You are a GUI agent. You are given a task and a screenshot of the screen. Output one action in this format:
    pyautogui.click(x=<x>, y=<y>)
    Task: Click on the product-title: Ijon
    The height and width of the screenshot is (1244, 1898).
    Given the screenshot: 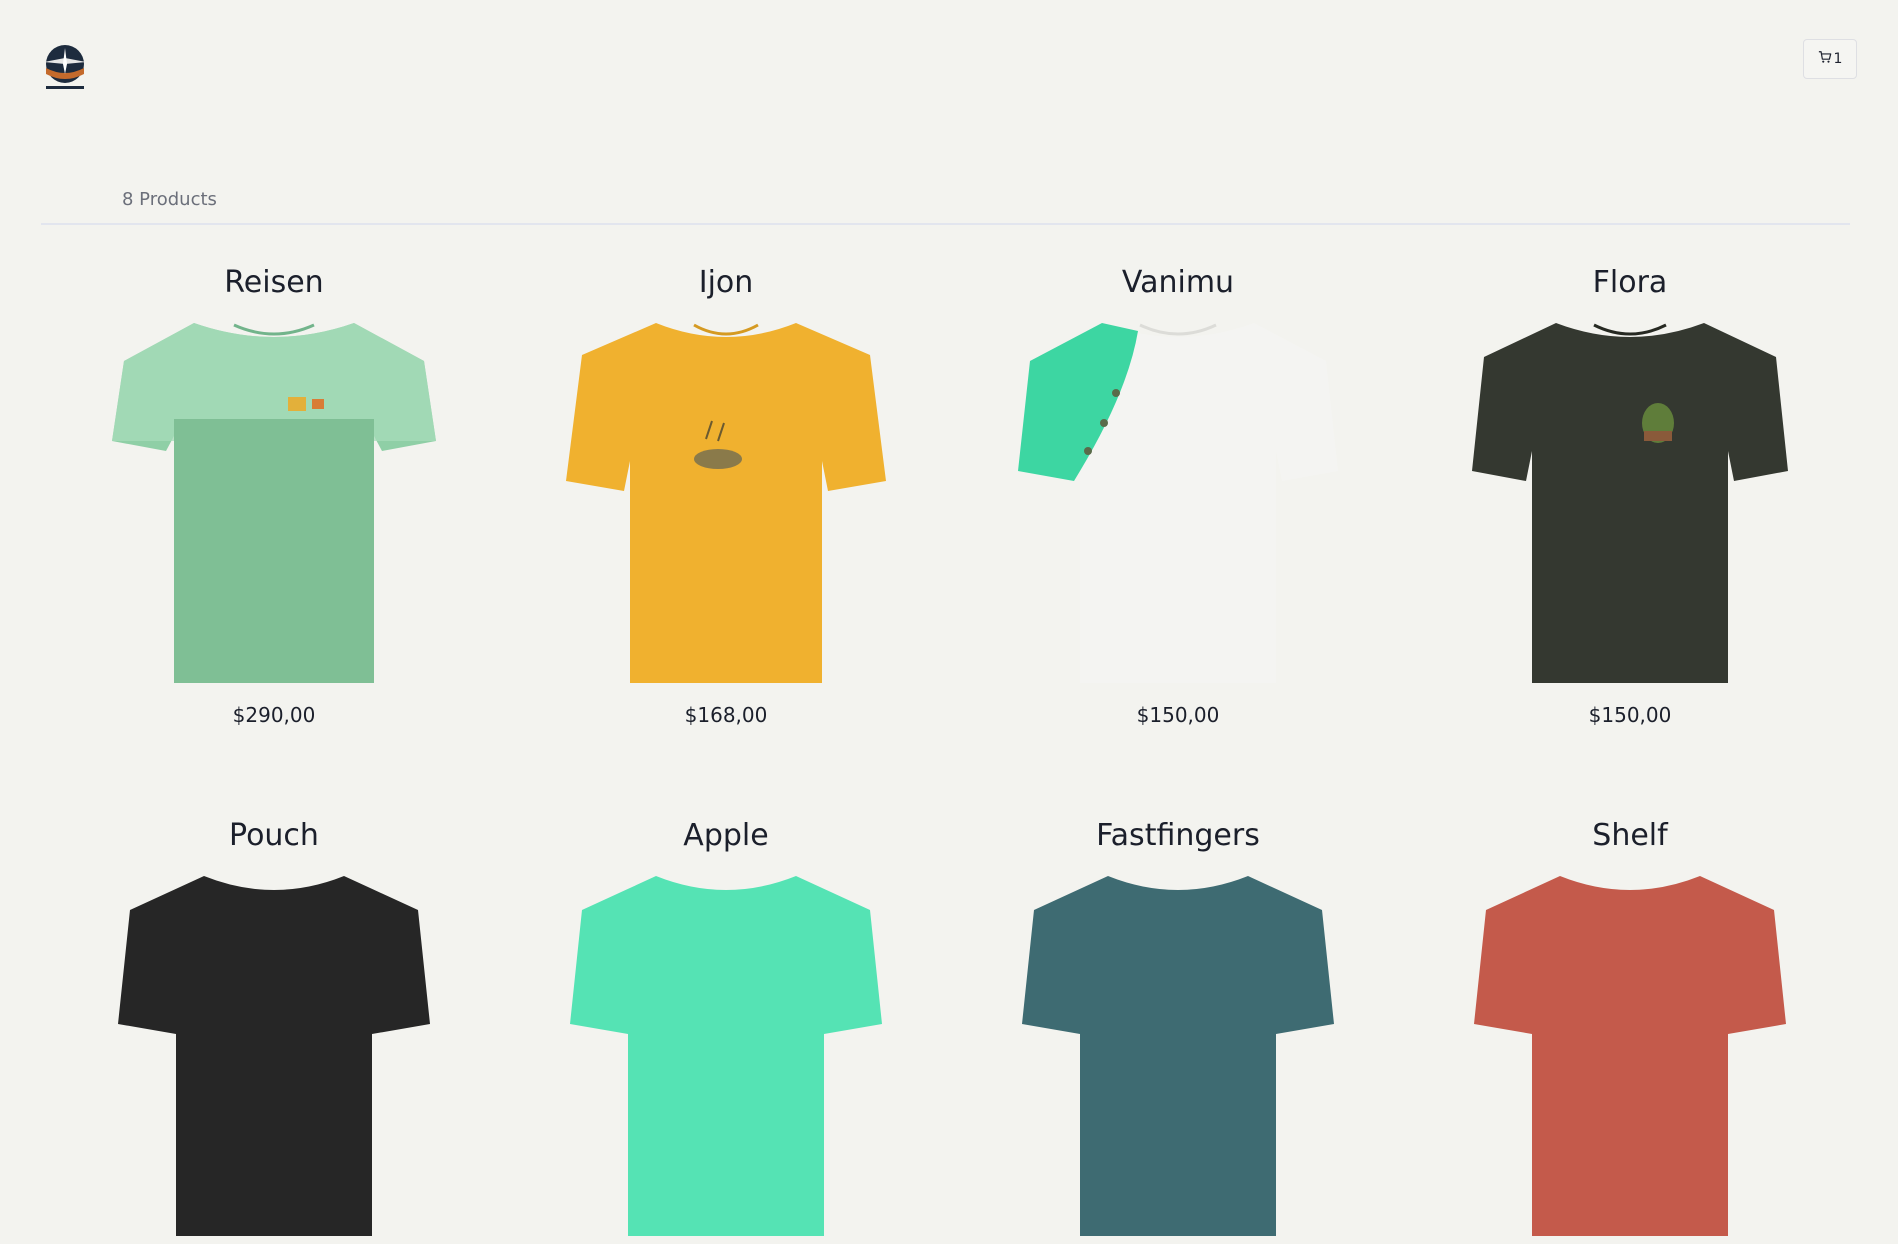 What is the action you would take?
    pyautogui.click(x=726, y=283)
    